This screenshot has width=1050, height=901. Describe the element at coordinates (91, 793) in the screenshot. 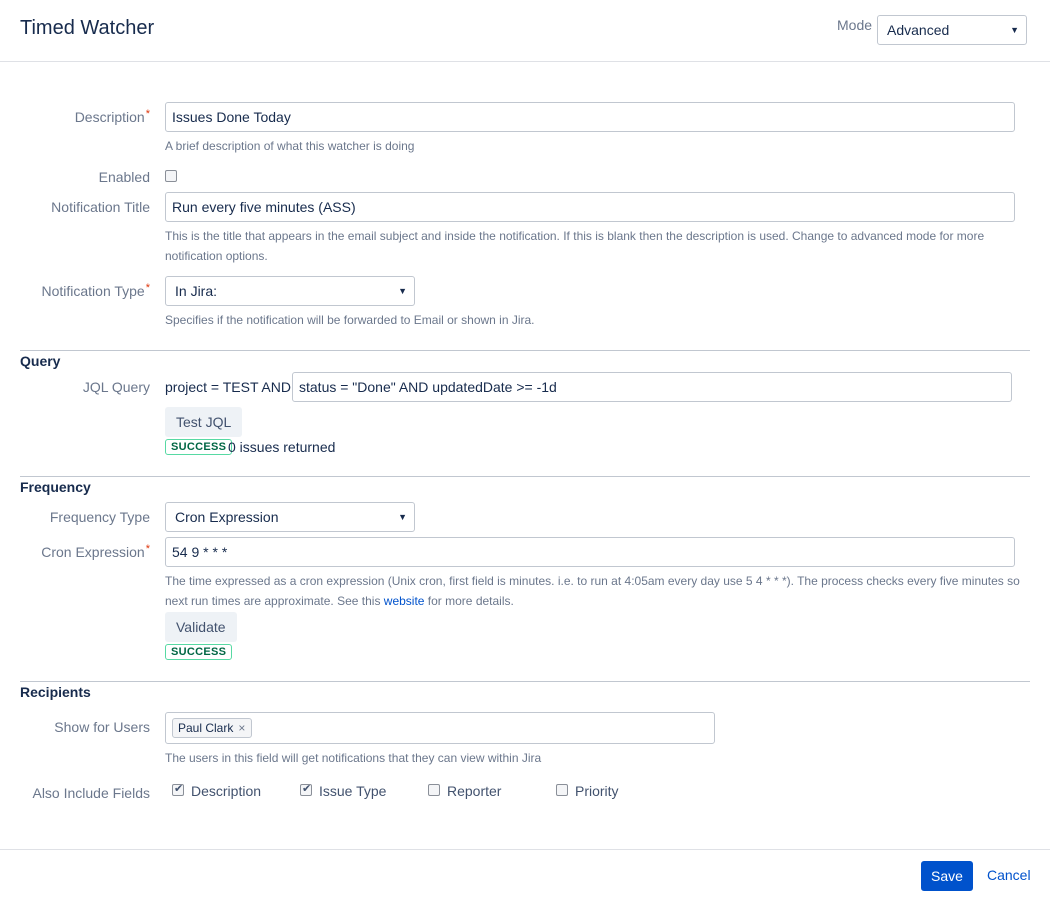

I see `include-fields-label: Also Include Fields` at that location.